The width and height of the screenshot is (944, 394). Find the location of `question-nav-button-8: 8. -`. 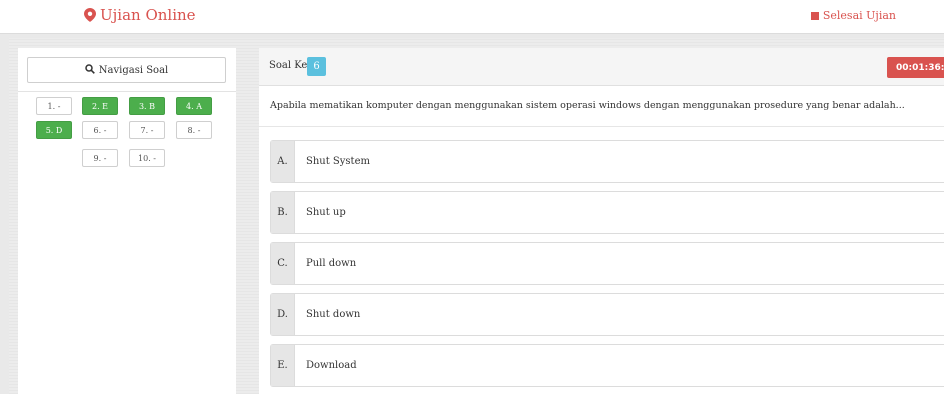

question-nav-button-8: 8. - is located at coordinates (194, 130).